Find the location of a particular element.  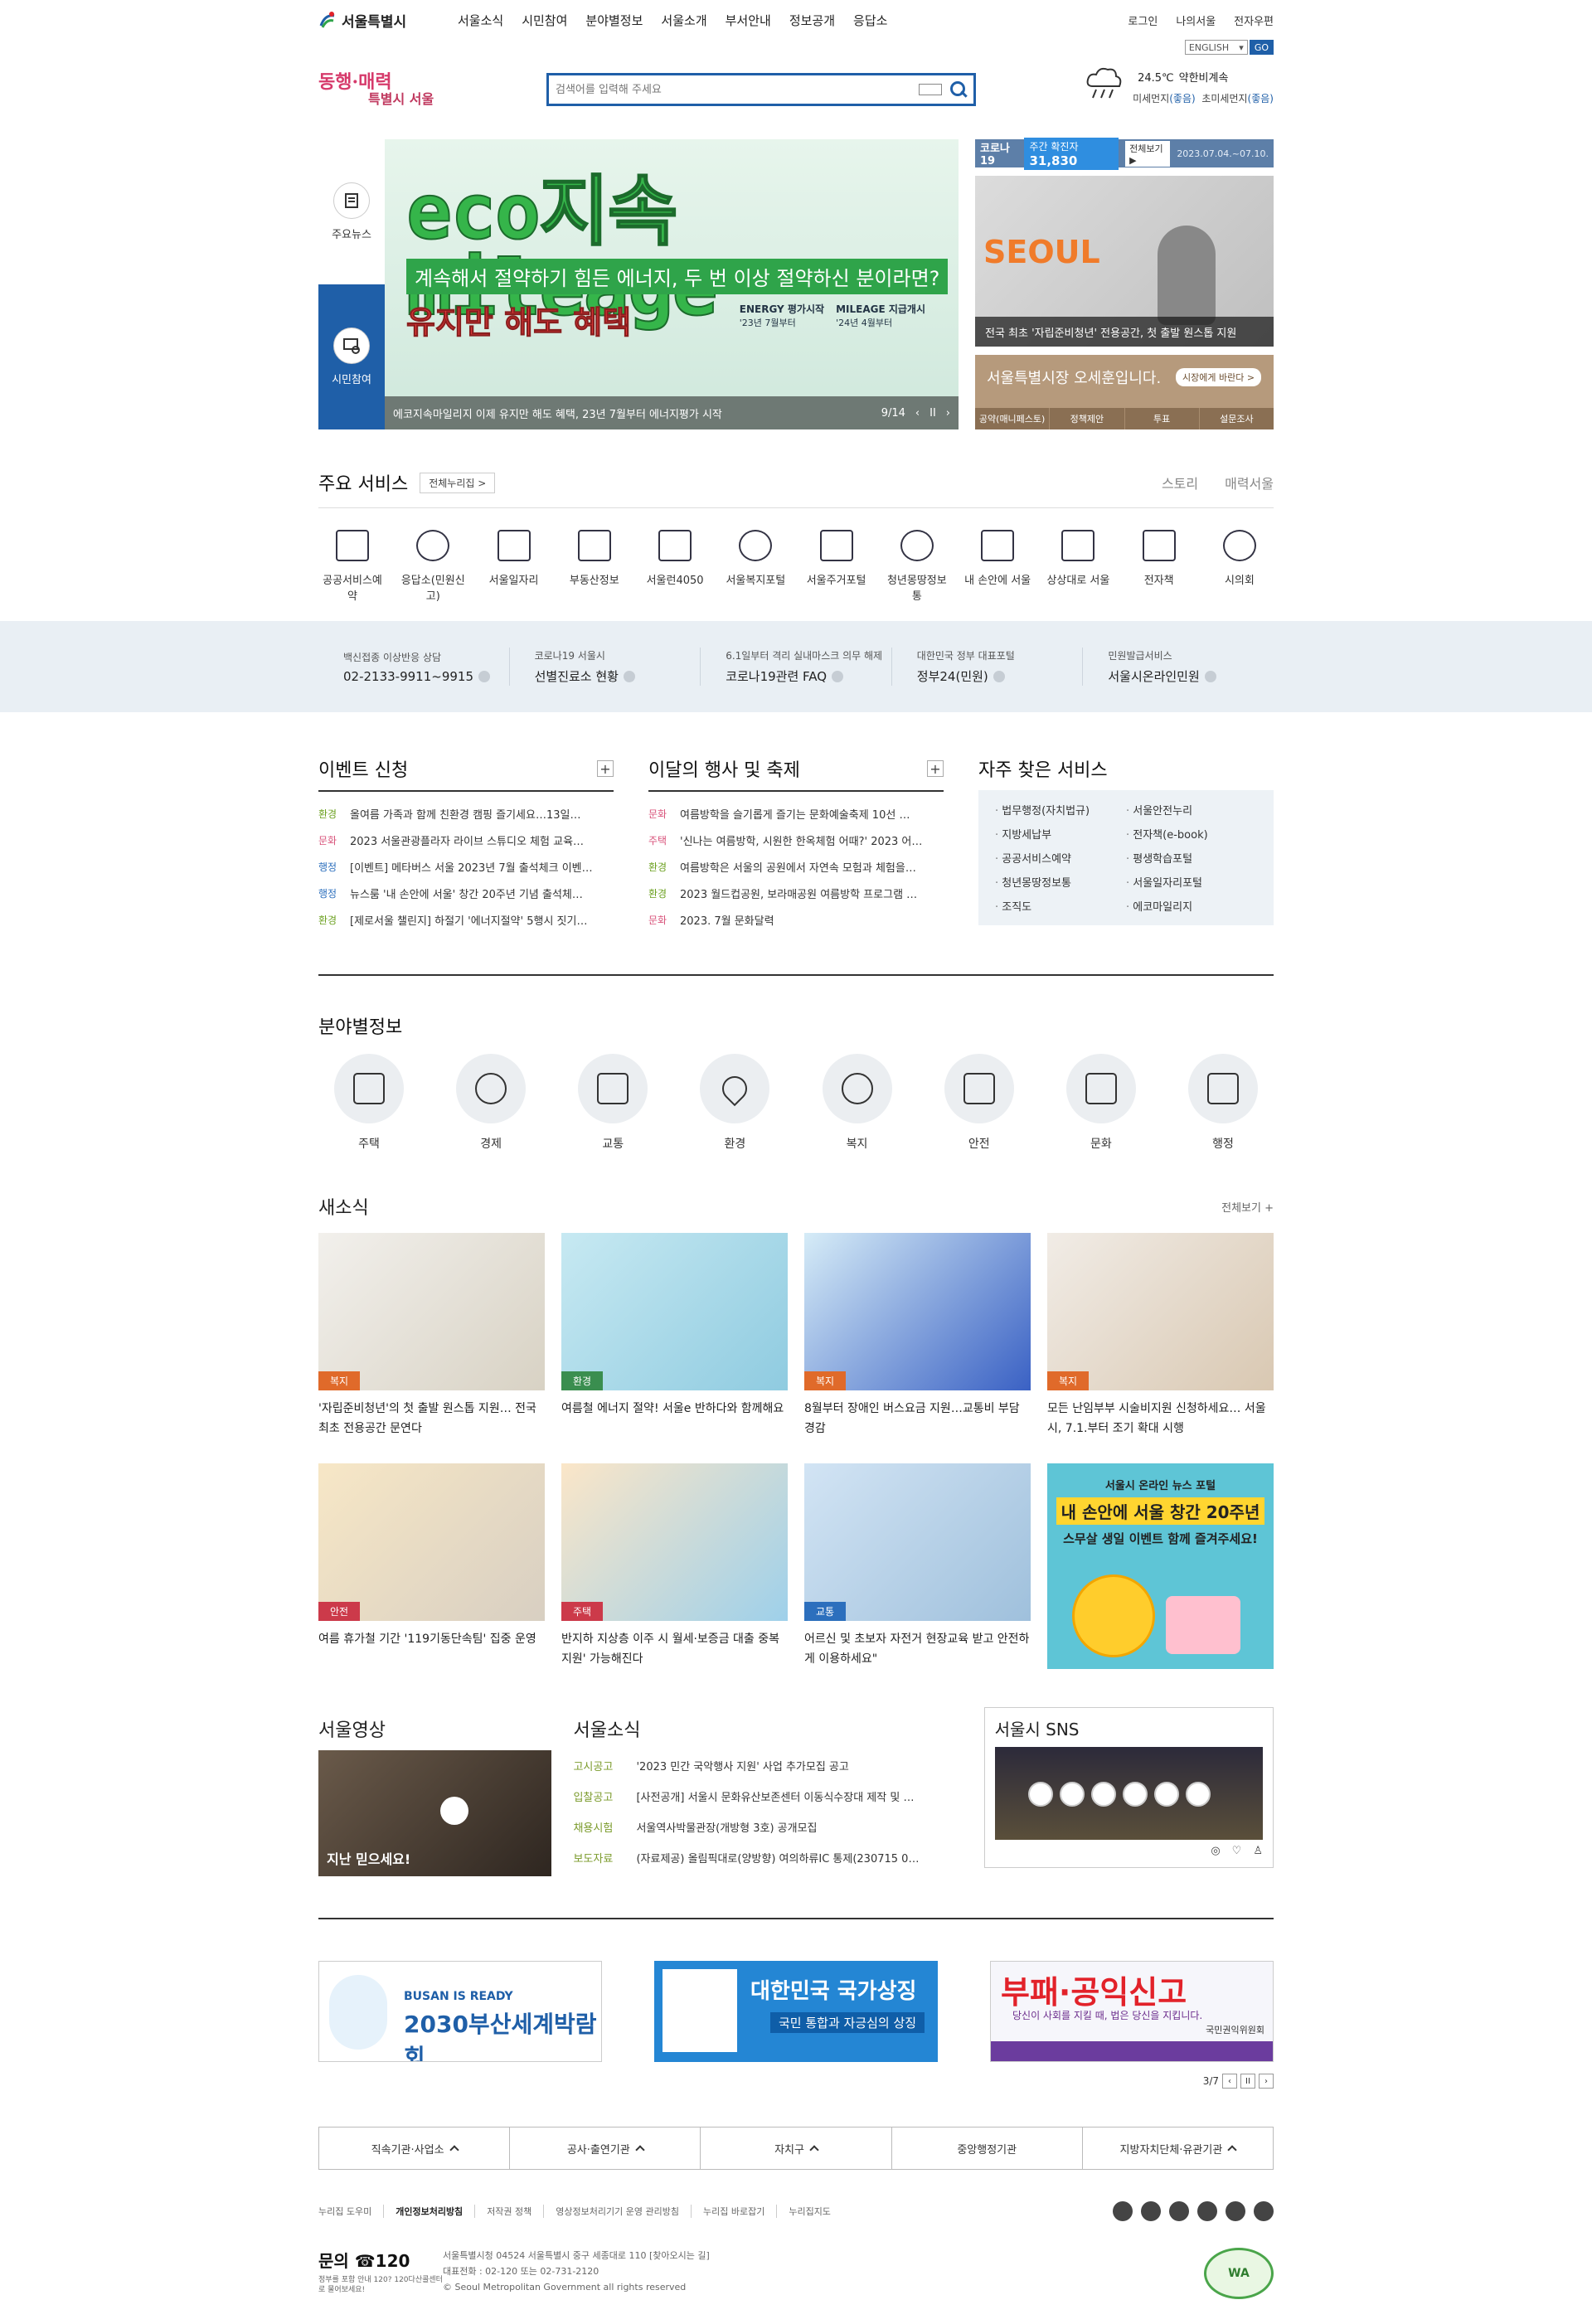

login-link: 로그인 is located at coordinates (1143, 20).